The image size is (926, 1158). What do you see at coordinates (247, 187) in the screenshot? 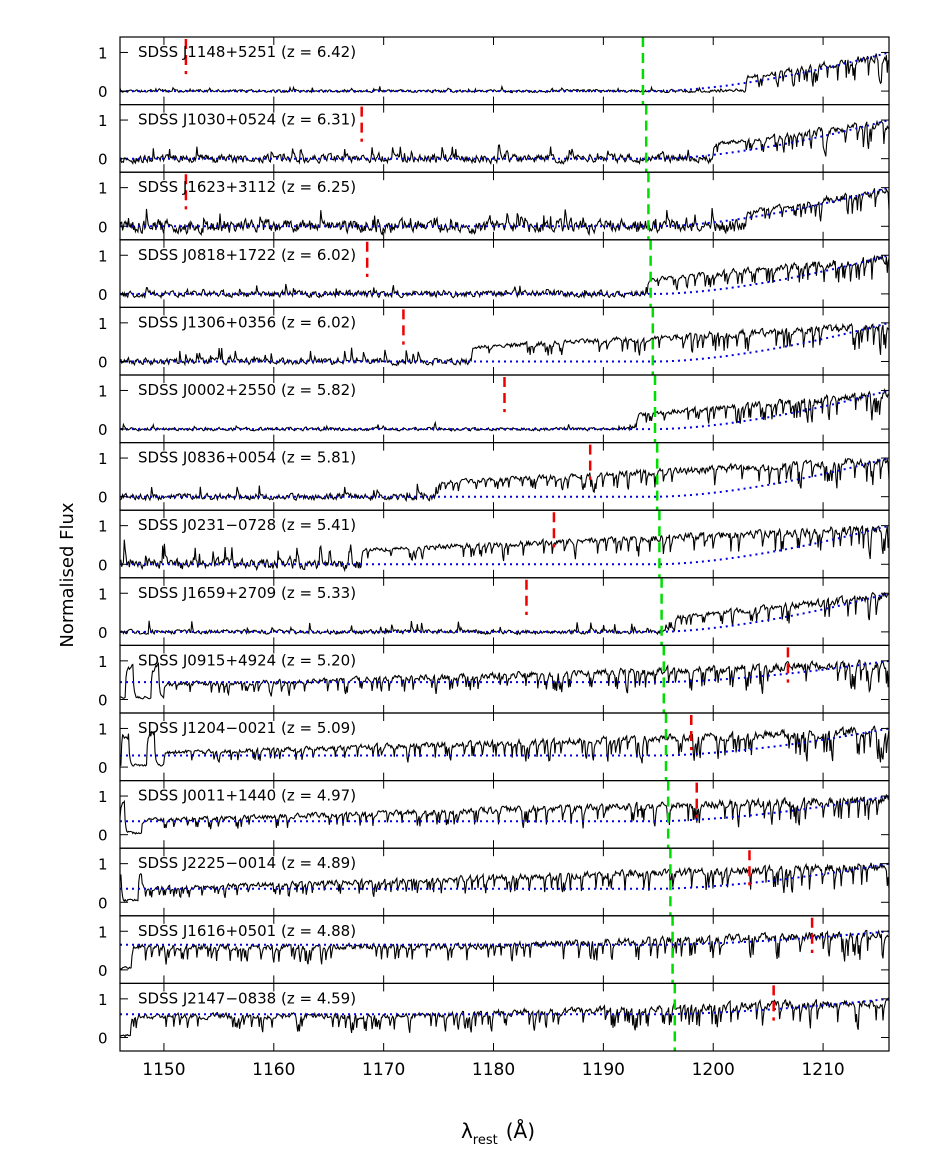
I see `panel-label: SDSS J1623+3112 (z = 6.25)` at bounding box center [247, 187].